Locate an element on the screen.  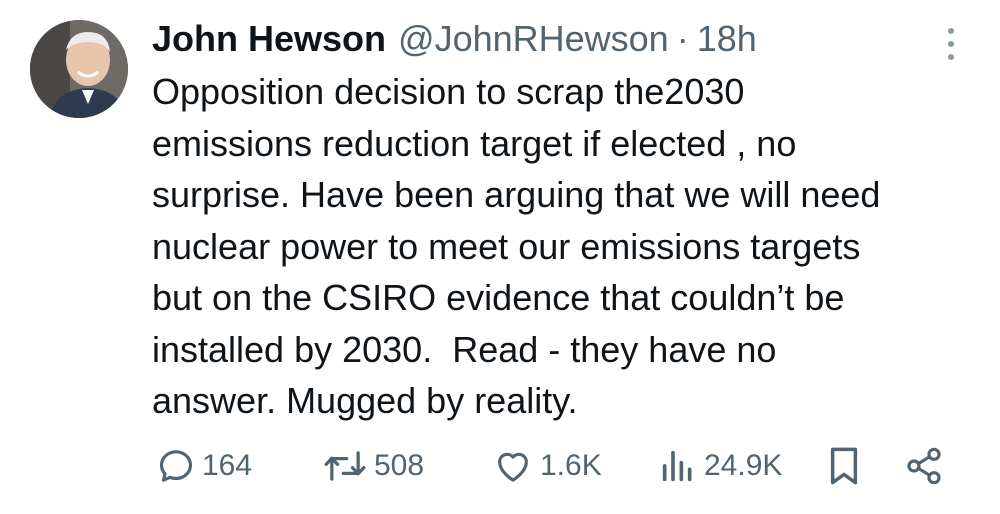
repost-icon is located at coordinates (345, 466).